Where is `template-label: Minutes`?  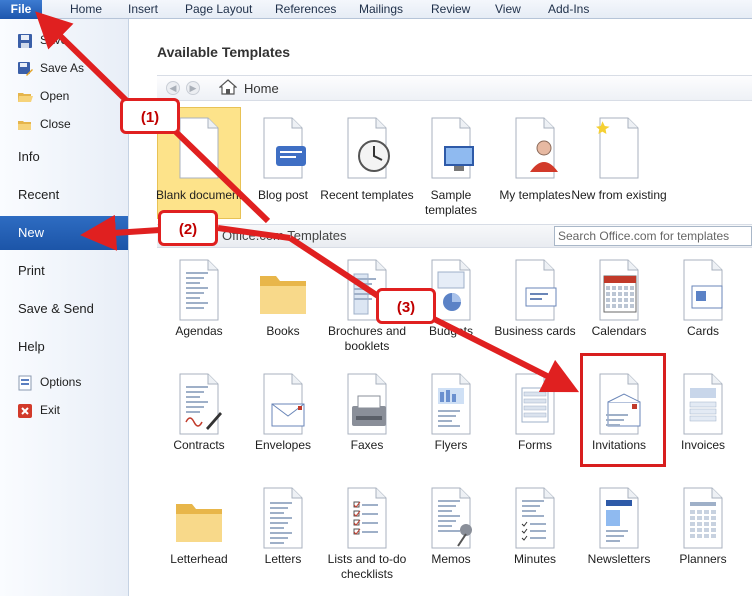
template-label: Minutes is located at coordinates (535, 559).